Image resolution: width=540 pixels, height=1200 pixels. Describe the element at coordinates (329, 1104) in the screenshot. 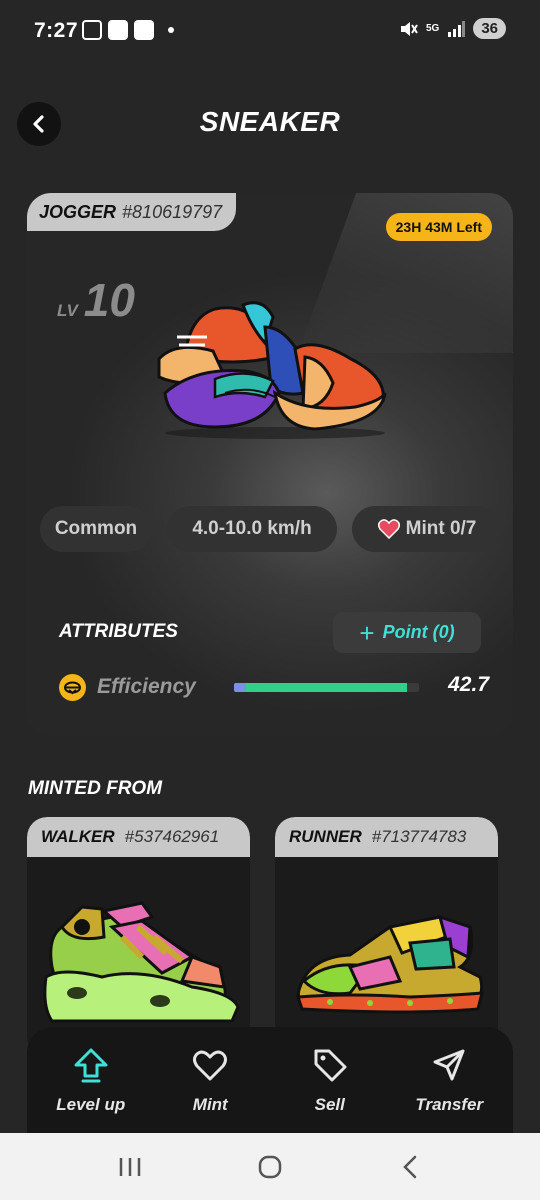

I see `sell-label: Sell` at that location.